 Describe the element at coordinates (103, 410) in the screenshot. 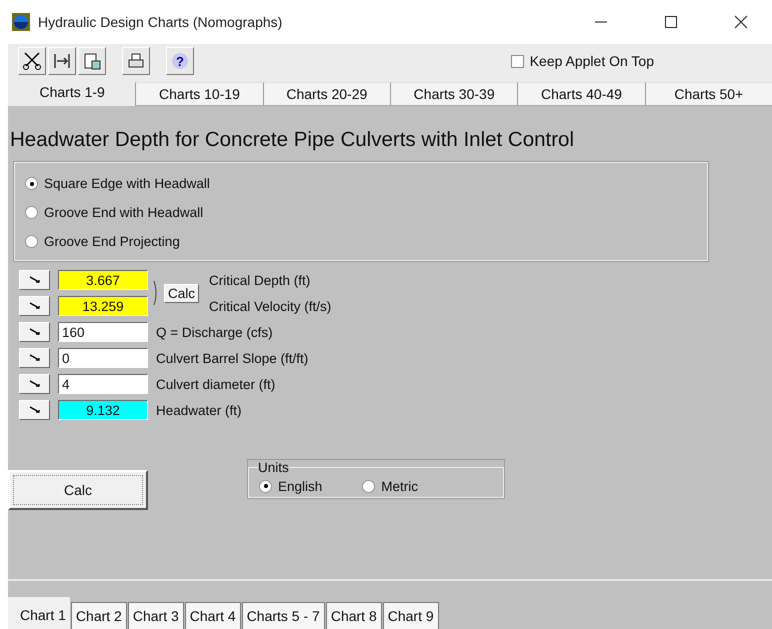

I see `input-field: 9.132` at that location.